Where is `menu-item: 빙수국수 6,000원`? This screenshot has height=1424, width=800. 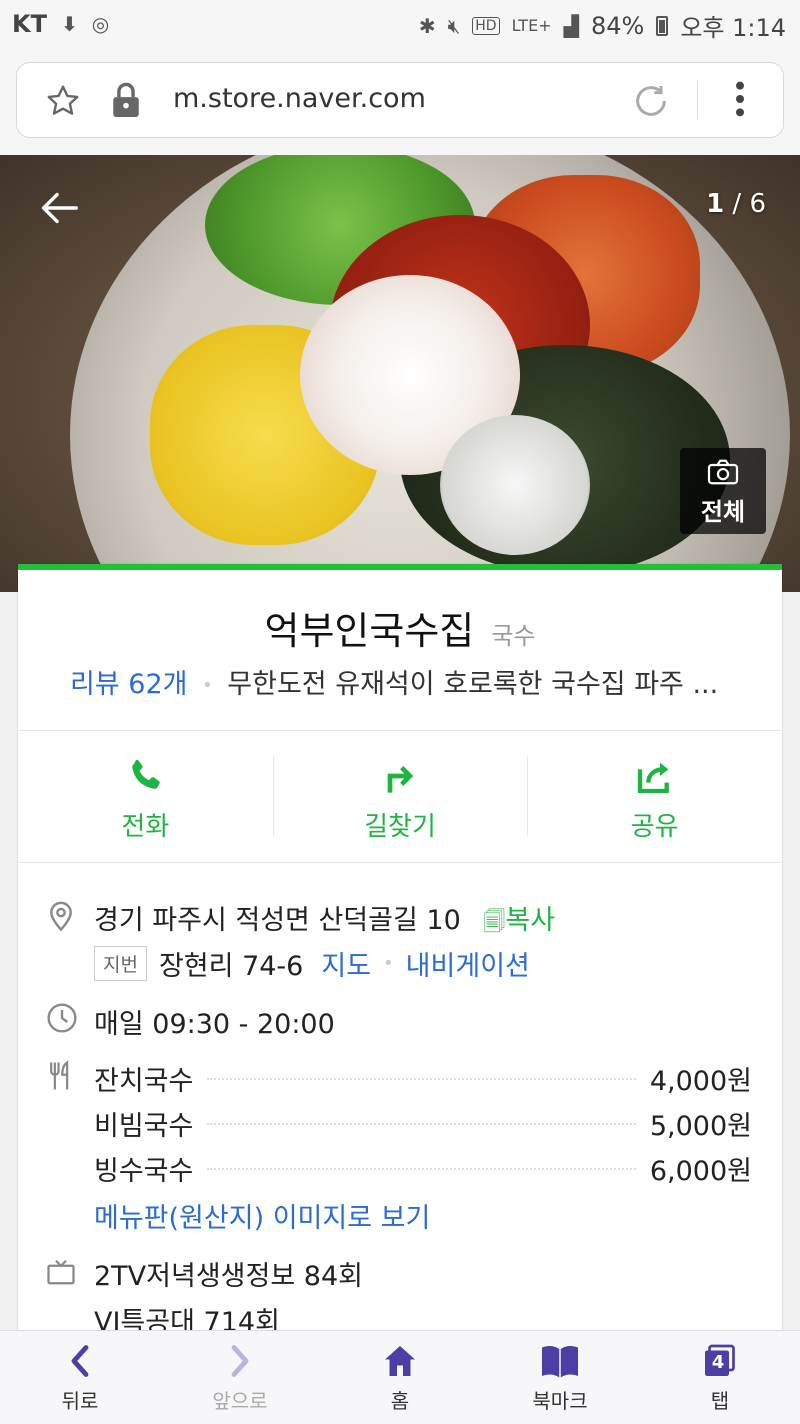
menu-item: 빙수국수 6,000원 is located at coordinates (423, 1168).